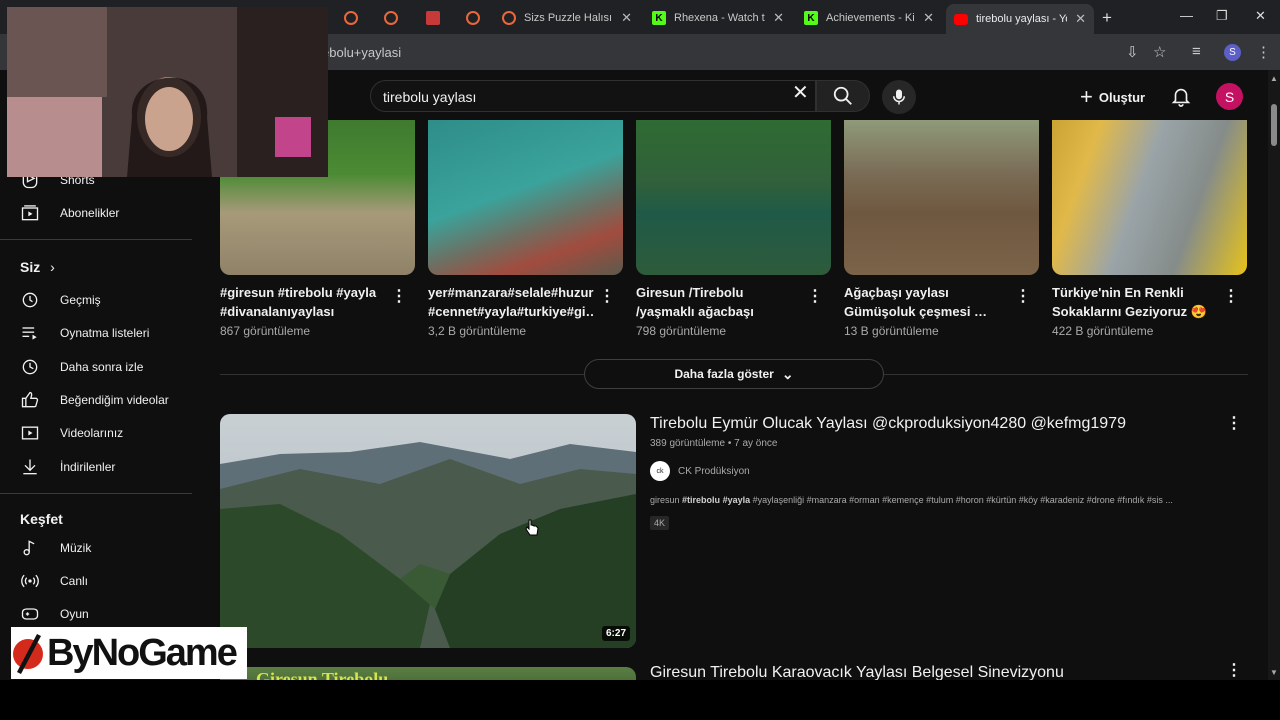  I want to click on browser-tab: K Achievements - Kick ✕, so click(869, 18).